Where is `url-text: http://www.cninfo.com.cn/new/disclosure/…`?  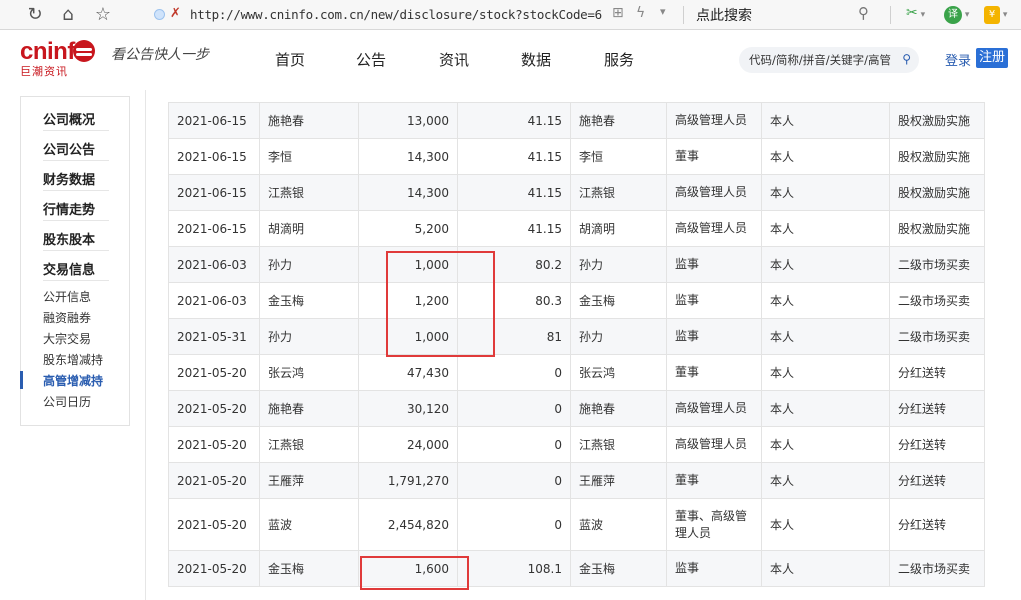 url-text: http://www.cninfo.com.cn/new/disclosure/… is located at coordinates (396, 14).